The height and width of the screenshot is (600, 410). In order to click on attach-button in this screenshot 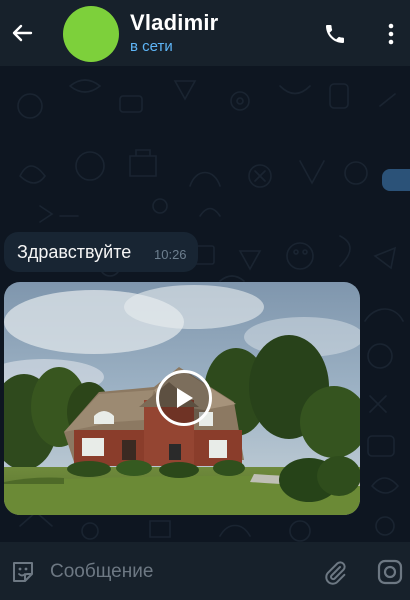, I will do `click(335, 572)`.